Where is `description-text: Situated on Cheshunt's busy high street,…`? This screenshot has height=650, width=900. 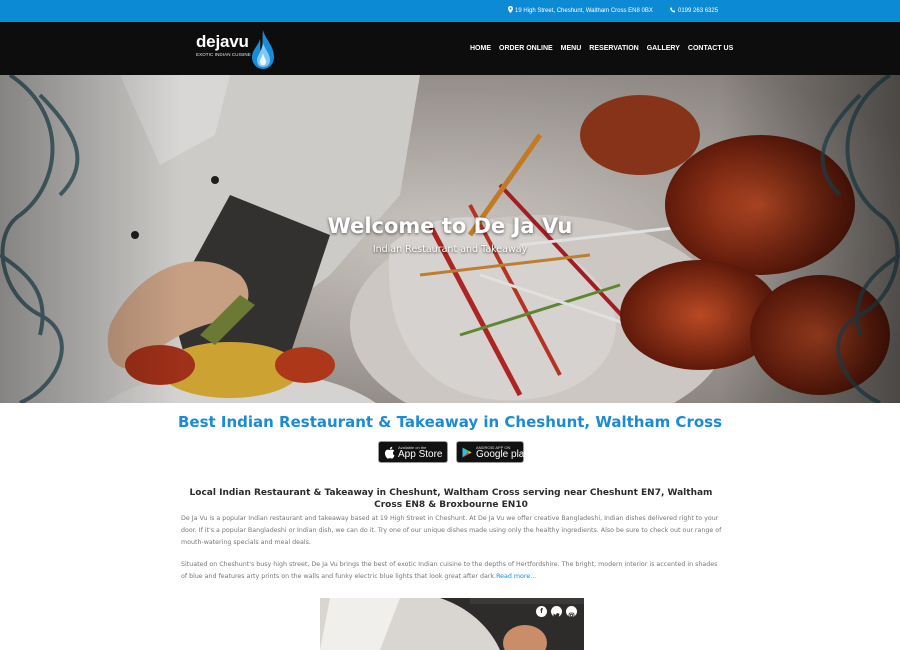
description-text: Situated on Cheshunt's busy high street,… is located at coordinates (449, 570).